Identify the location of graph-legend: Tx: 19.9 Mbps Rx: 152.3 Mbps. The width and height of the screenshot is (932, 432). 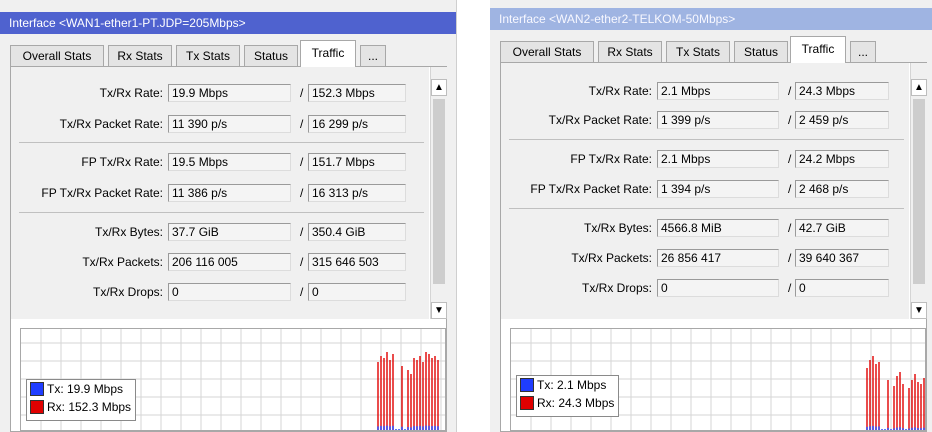
(81, 400).